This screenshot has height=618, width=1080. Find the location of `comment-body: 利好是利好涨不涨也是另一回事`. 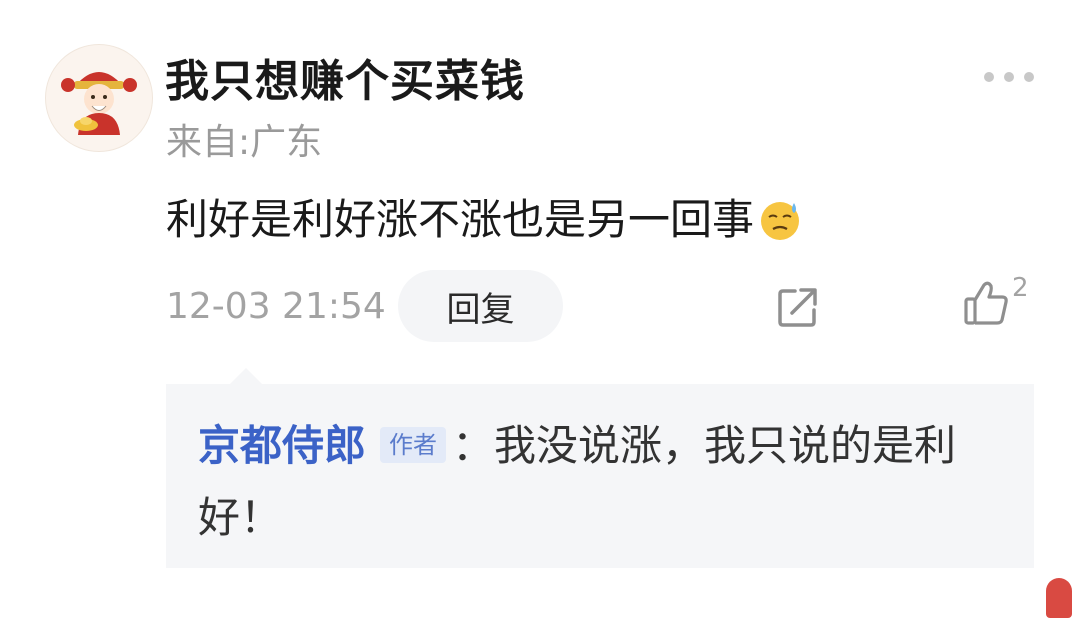

comment-body: 利好是利好涨不涨也是另一回事 is located at coordinates (484, 220).